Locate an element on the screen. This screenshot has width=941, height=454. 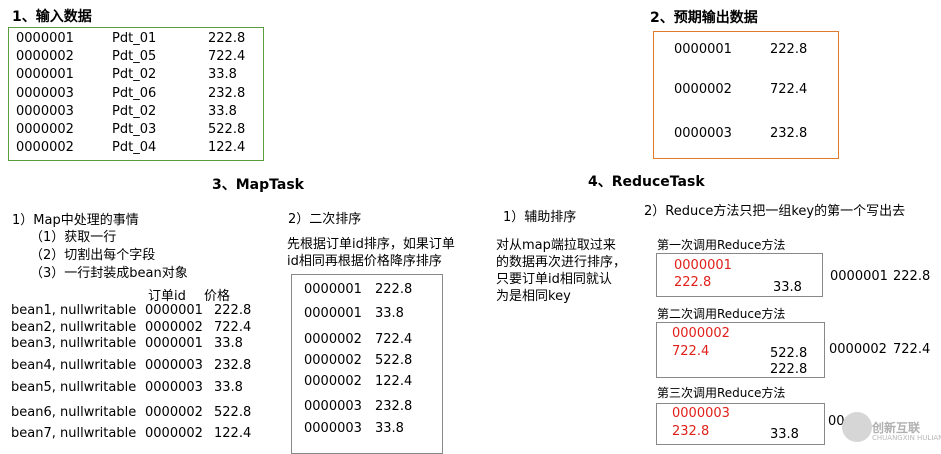
sorted-price: 122.4 is located at coordinates (394, 381).